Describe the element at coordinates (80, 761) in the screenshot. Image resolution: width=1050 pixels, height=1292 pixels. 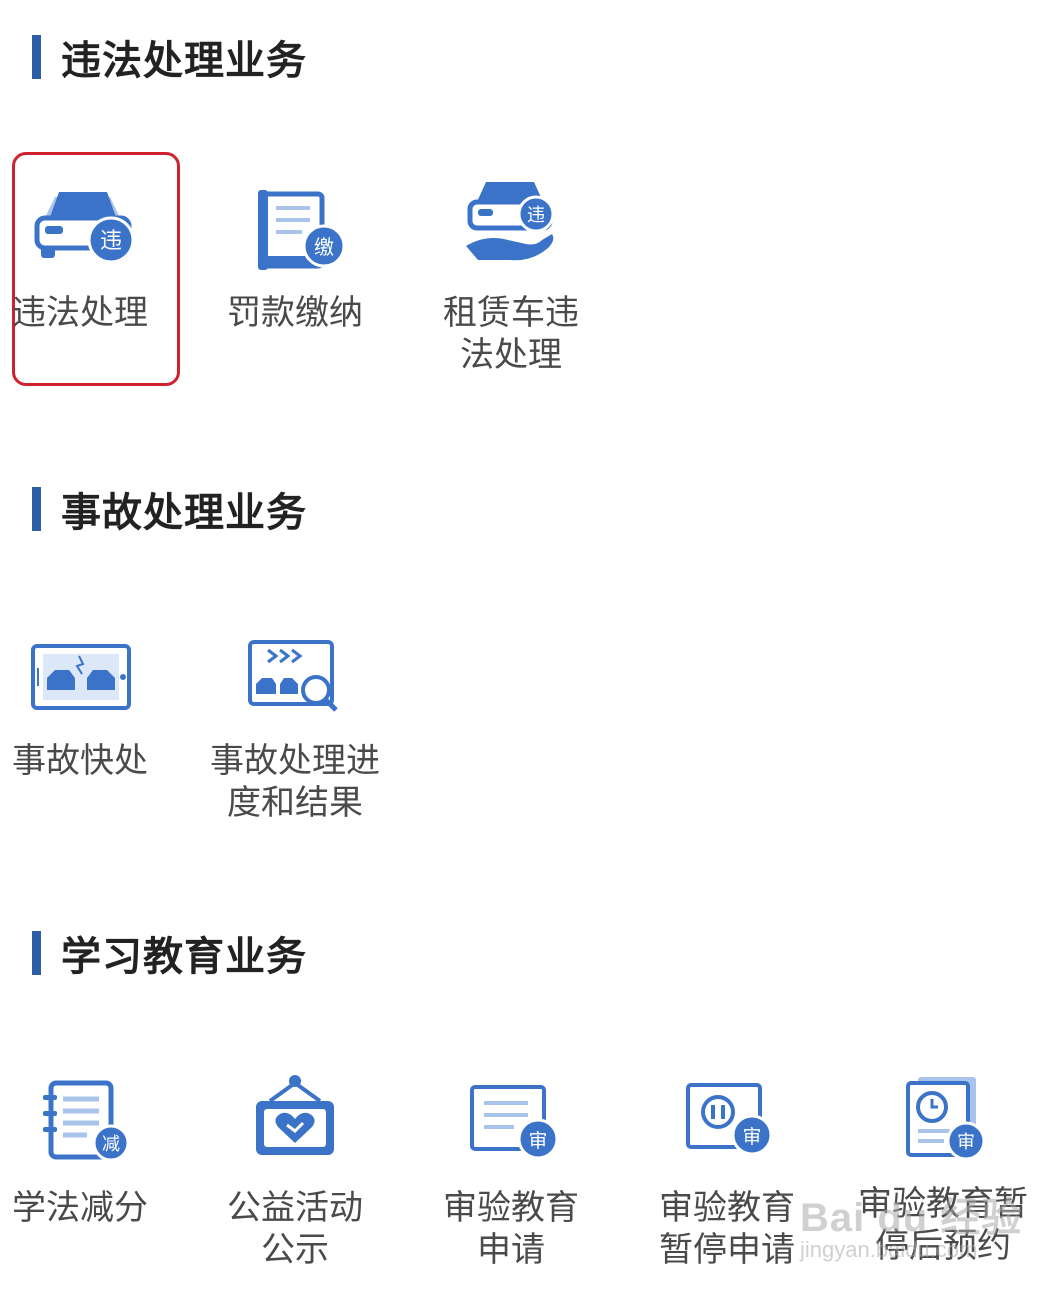
I see `tile-label: 事故快处` at that location.